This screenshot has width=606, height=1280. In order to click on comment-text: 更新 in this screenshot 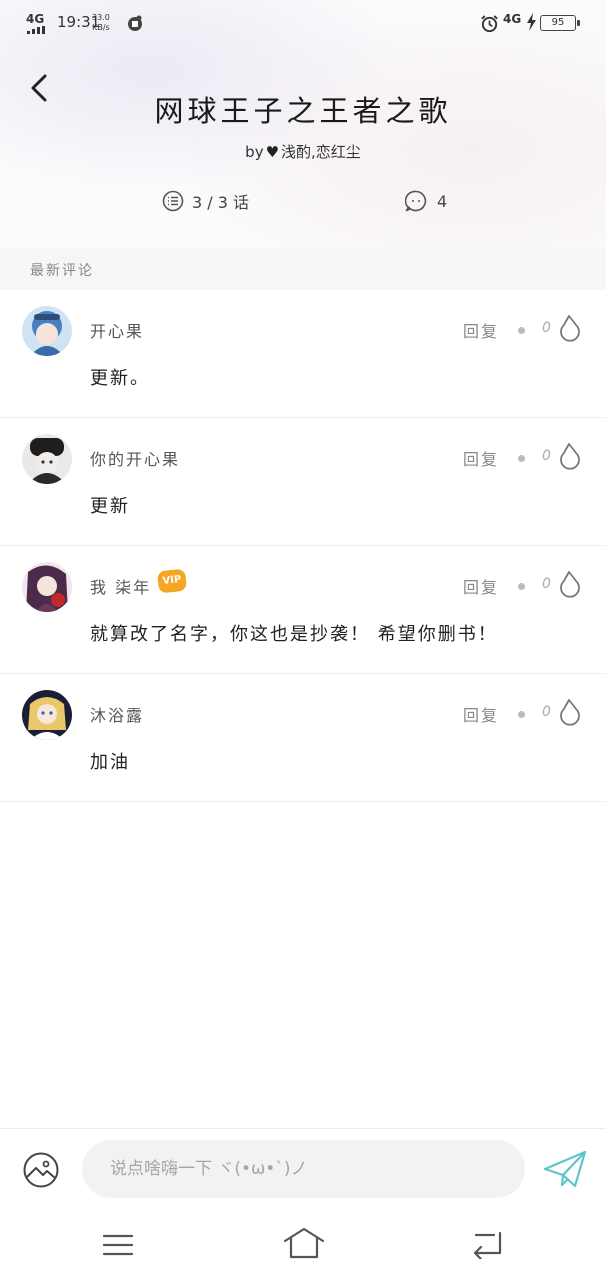, I will do `click(110, 506)`.